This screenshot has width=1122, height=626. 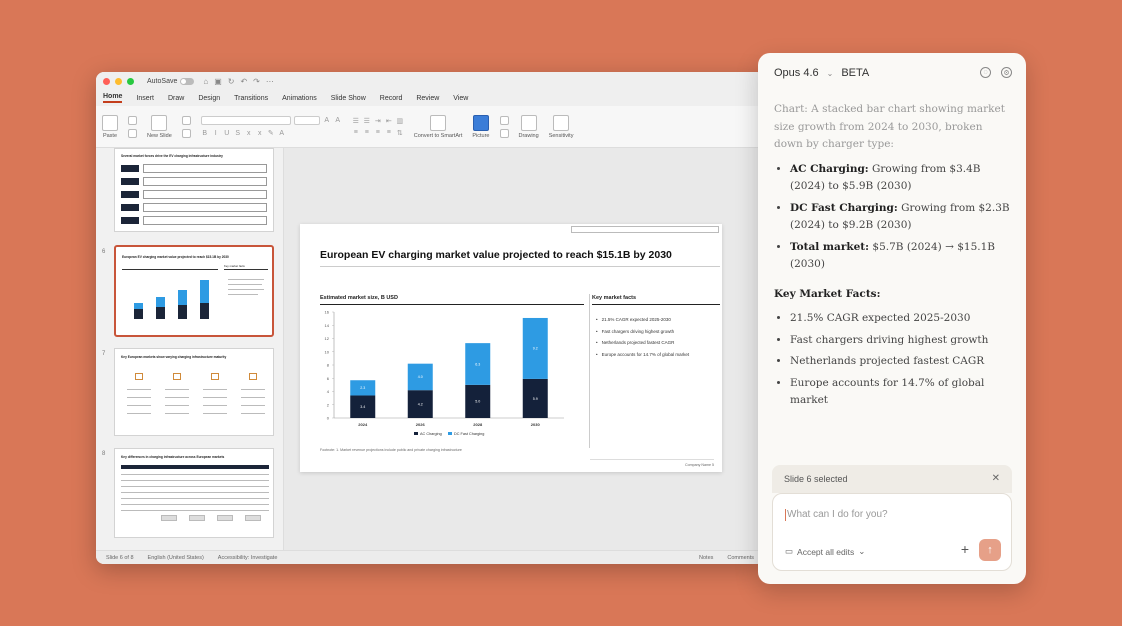 What do you see at coordinates (243, 81) in the screenshot?
I see `undo-icon: ↶` at bounding box center [243, 81].